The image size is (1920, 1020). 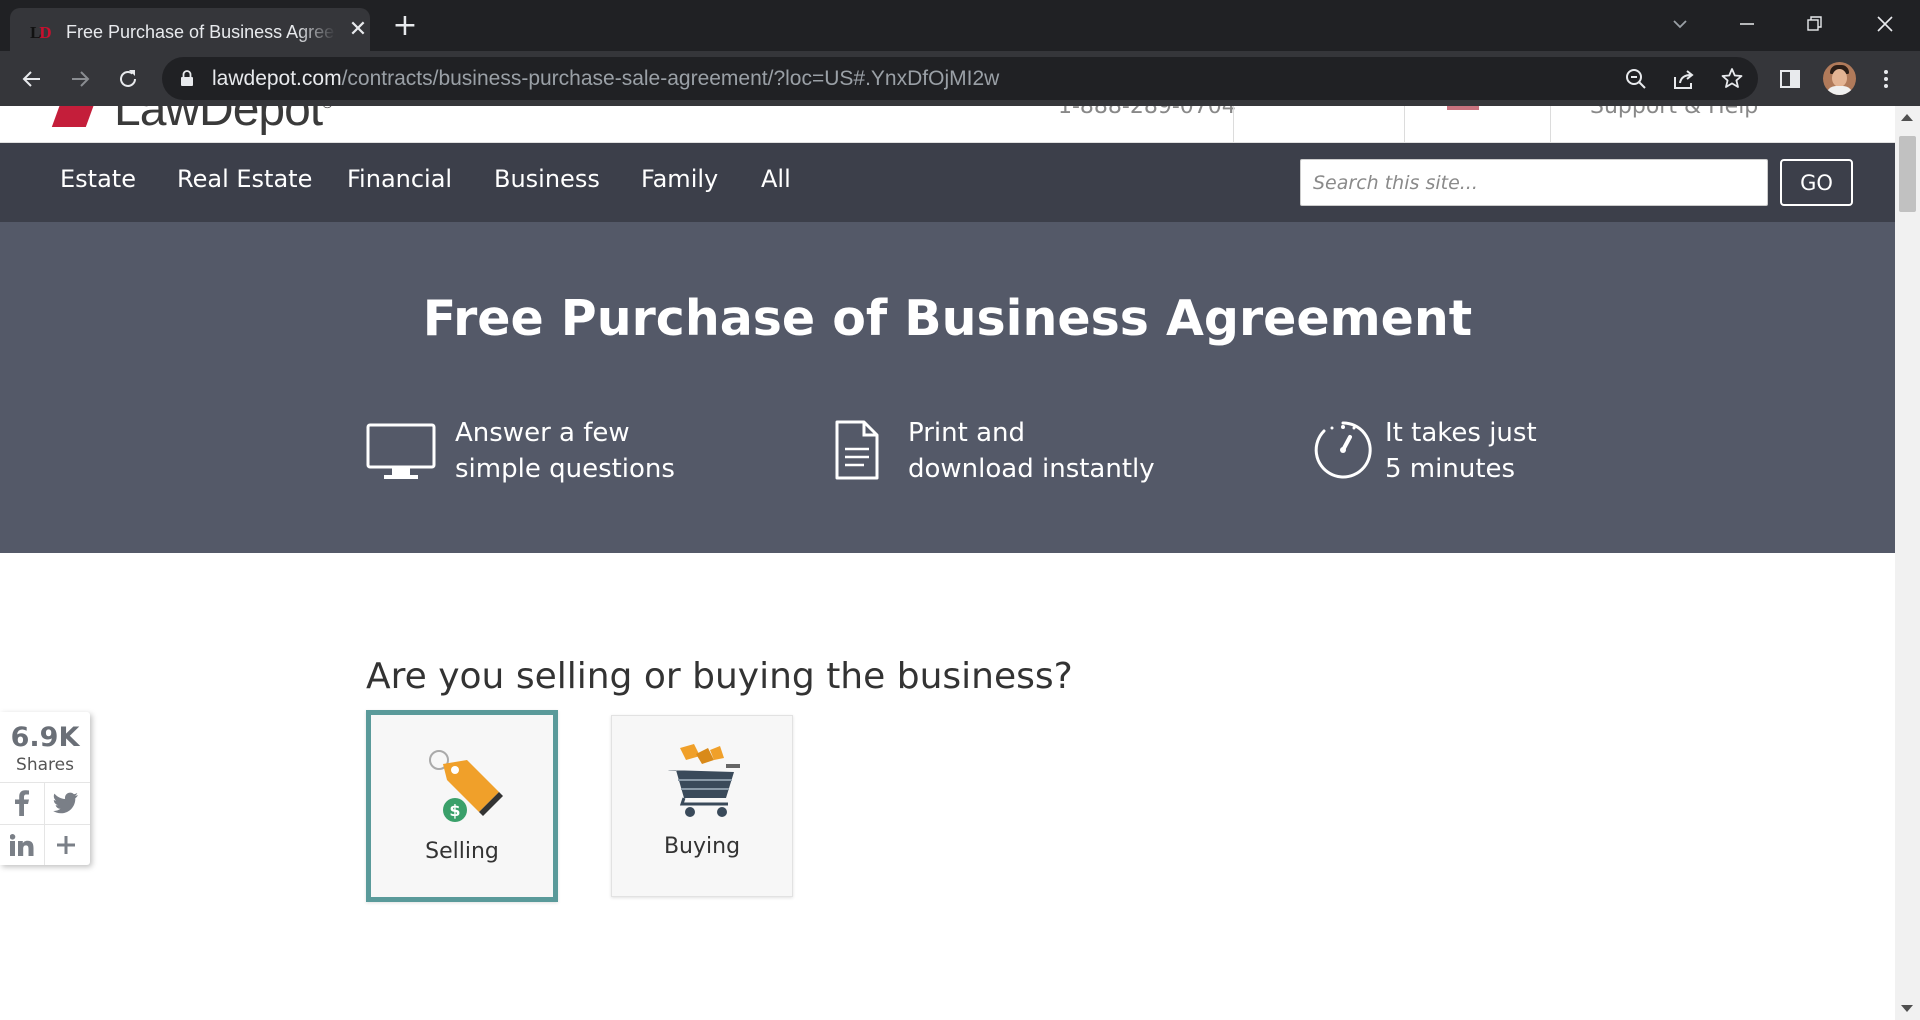 I want to click on lawdepot-logo: LawDepot®, so click(x=192, y=121).